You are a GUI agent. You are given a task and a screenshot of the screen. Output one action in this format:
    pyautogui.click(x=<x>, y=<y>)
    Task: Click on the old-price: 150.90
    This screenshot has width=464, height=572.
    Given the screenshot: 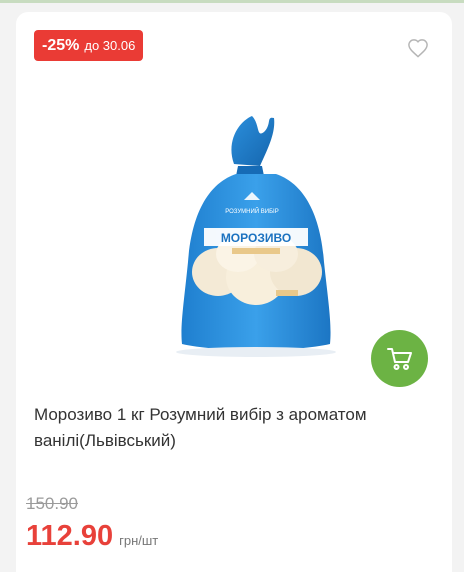 What is the action you would take?
    pyautogui.click(x=52, y=503)
    